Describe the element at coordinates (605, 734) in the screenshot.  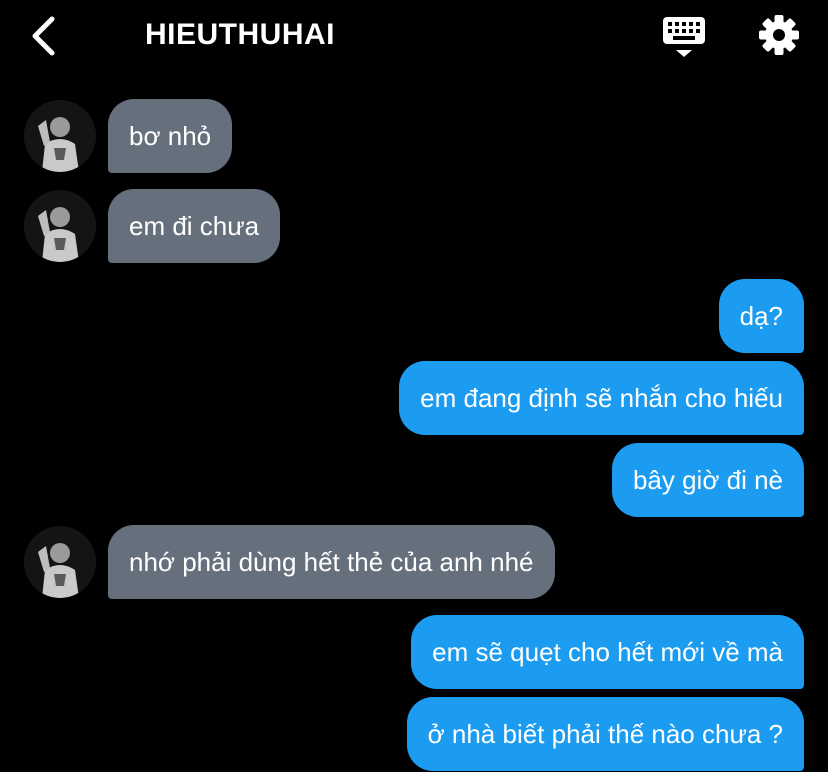
I see `outgoing-message: ở nhà biết phải thế nào chưa ?` at that location.